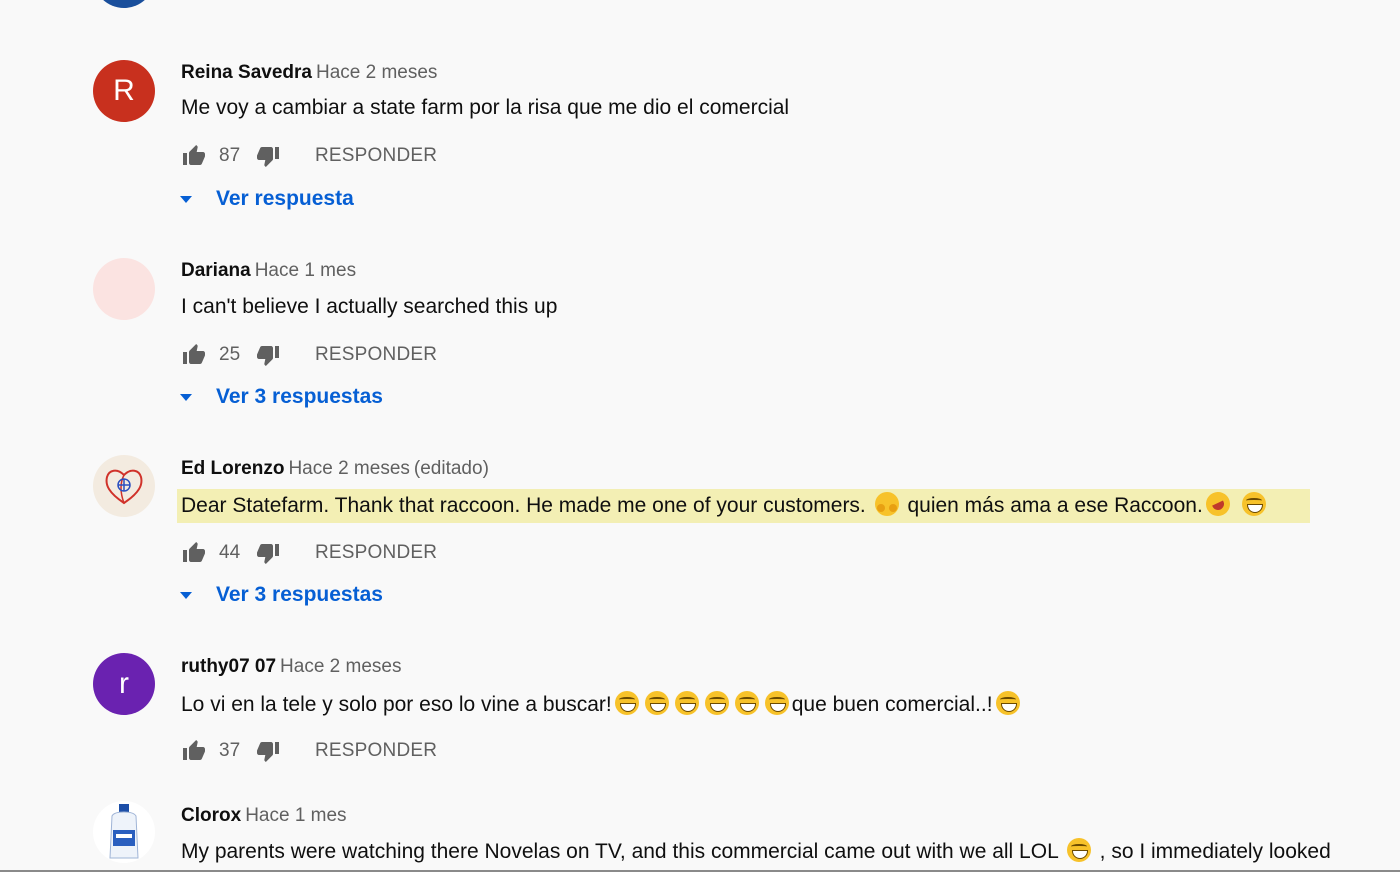 The image size is (1400, 872). Describe the element at coordinates (892, 704) in the screenshot. I see `comment-text-part: que buen comercial..!` at that location.